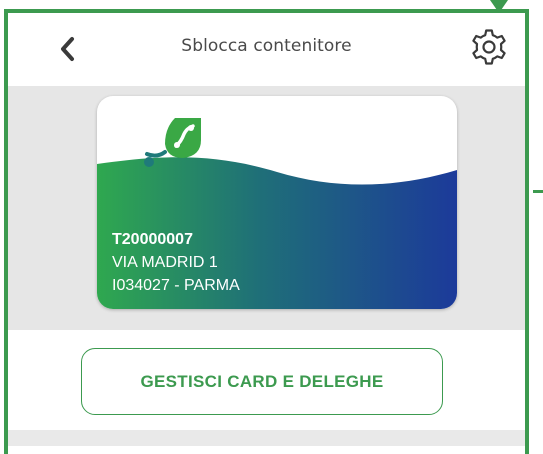 Image resolution: width=543 pixels, height=454 pixels. I want to click on card-code: T20000007, so click(152, 239).